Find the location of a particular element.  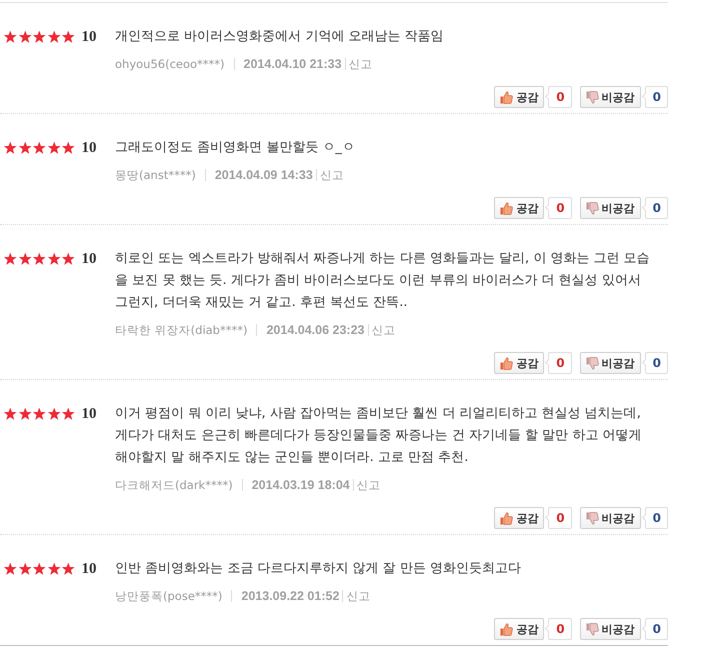

review-text: 이거 평점이 뭐 이리 낮냐, 사람 잡아먹는 좀비보단 훨씬 더 리얼리티하고 현실성 넘치는데, 게다가 대처도 은근히 빠른데다가 등장인물들중 짜증나는 건 자기네들 할 말만 하고 어떻게 해야할지 말 해주지도 않는 군인들 뿐이더라. 고로 만점 추천. is located at coordinates (378, 436).